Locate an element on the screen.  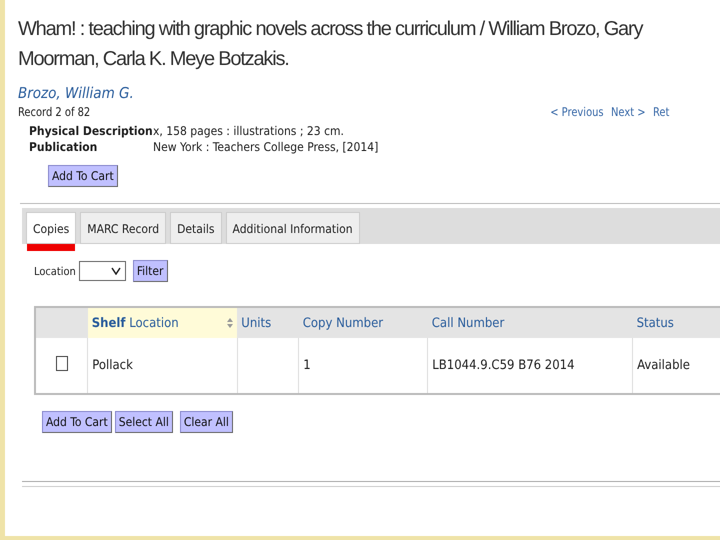
field-label: Physical Description is located at coordinates (91, 131).